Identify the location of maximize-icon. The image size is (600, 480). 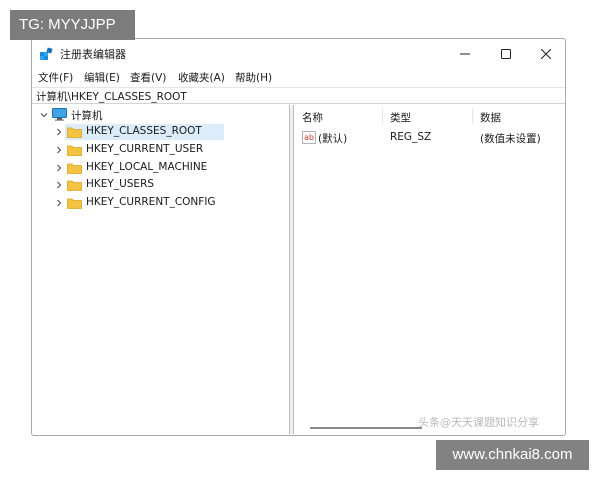
(506, 54).